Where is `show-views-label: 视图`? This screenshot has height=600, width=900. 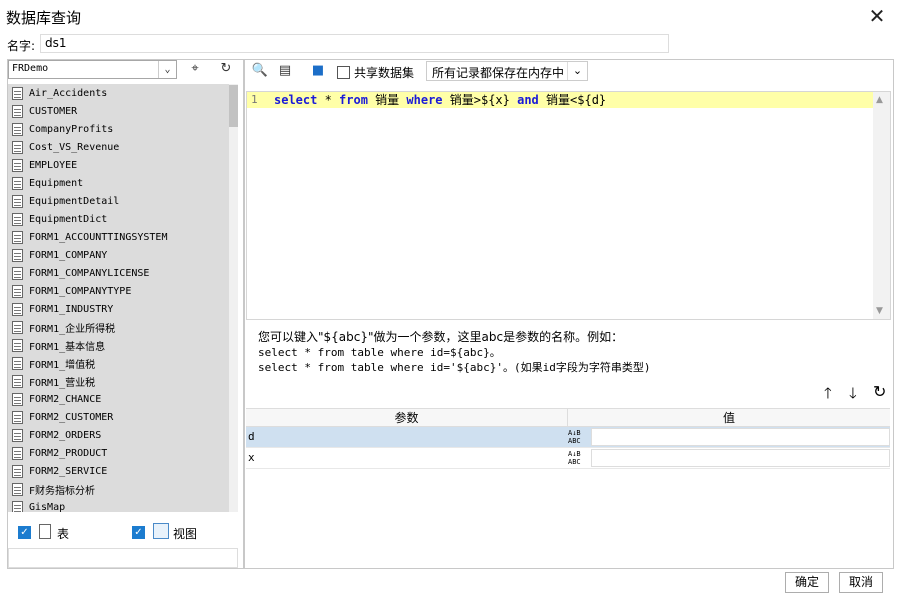
show-views-label: 视图 is located at coordinates (185, 534).